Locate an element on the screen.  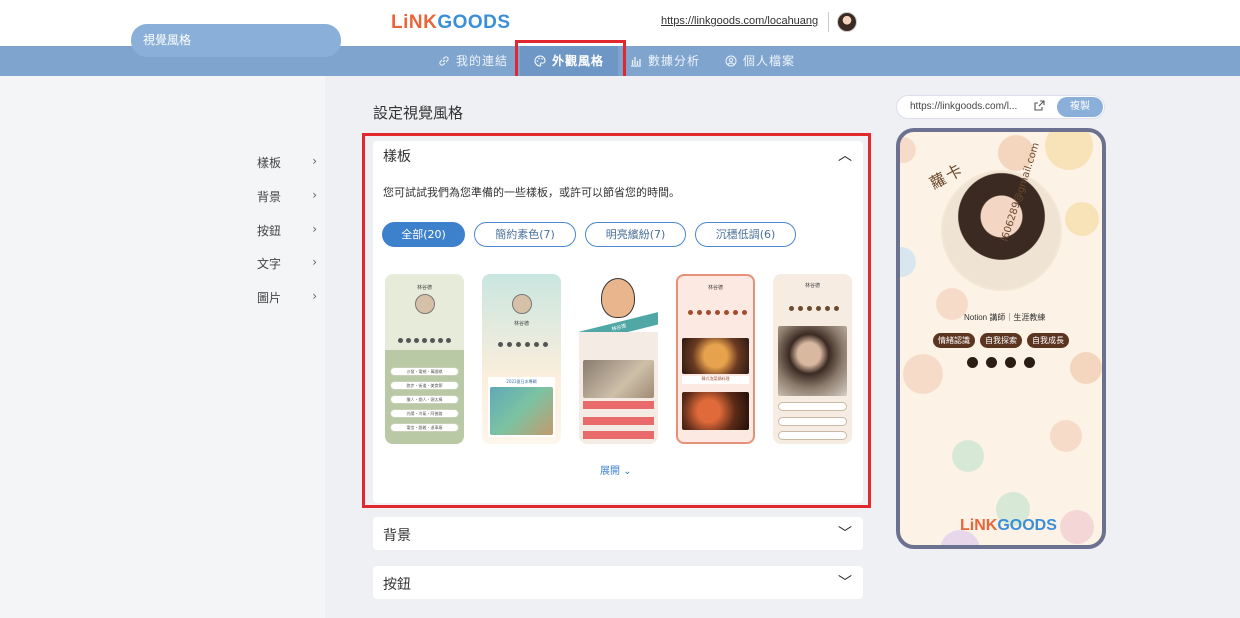
tab-my-links: 我的連結 is located at coordinates (473, 61).